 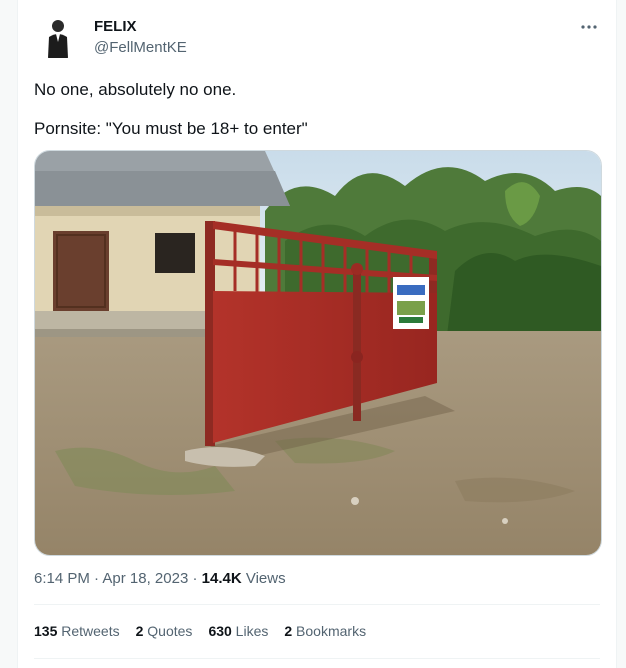 I want to click on stat-count: 135, so click(x=46, y=631).